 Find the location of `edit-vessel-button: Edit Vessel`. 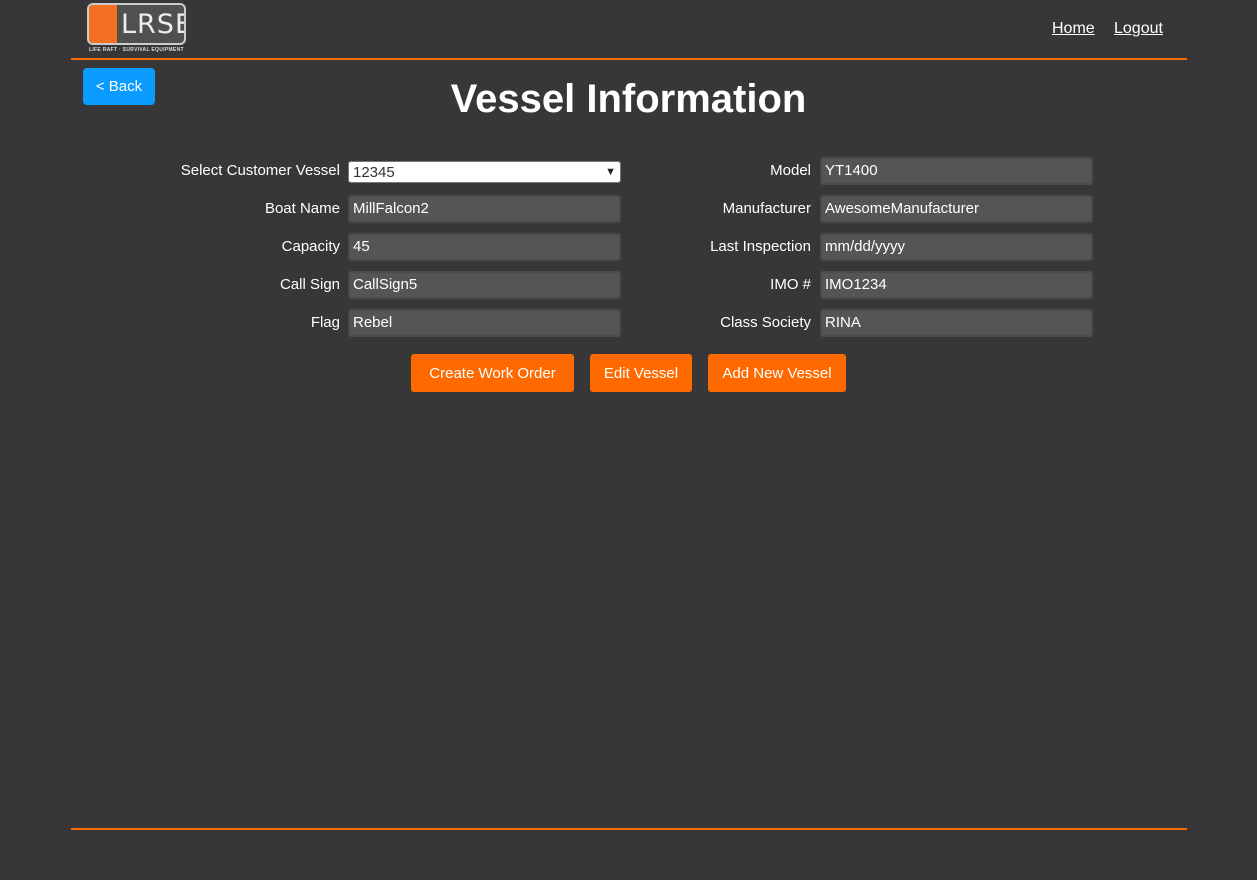

edit-vessel-button: Edit Vessel is located at coordinates (641, 373).